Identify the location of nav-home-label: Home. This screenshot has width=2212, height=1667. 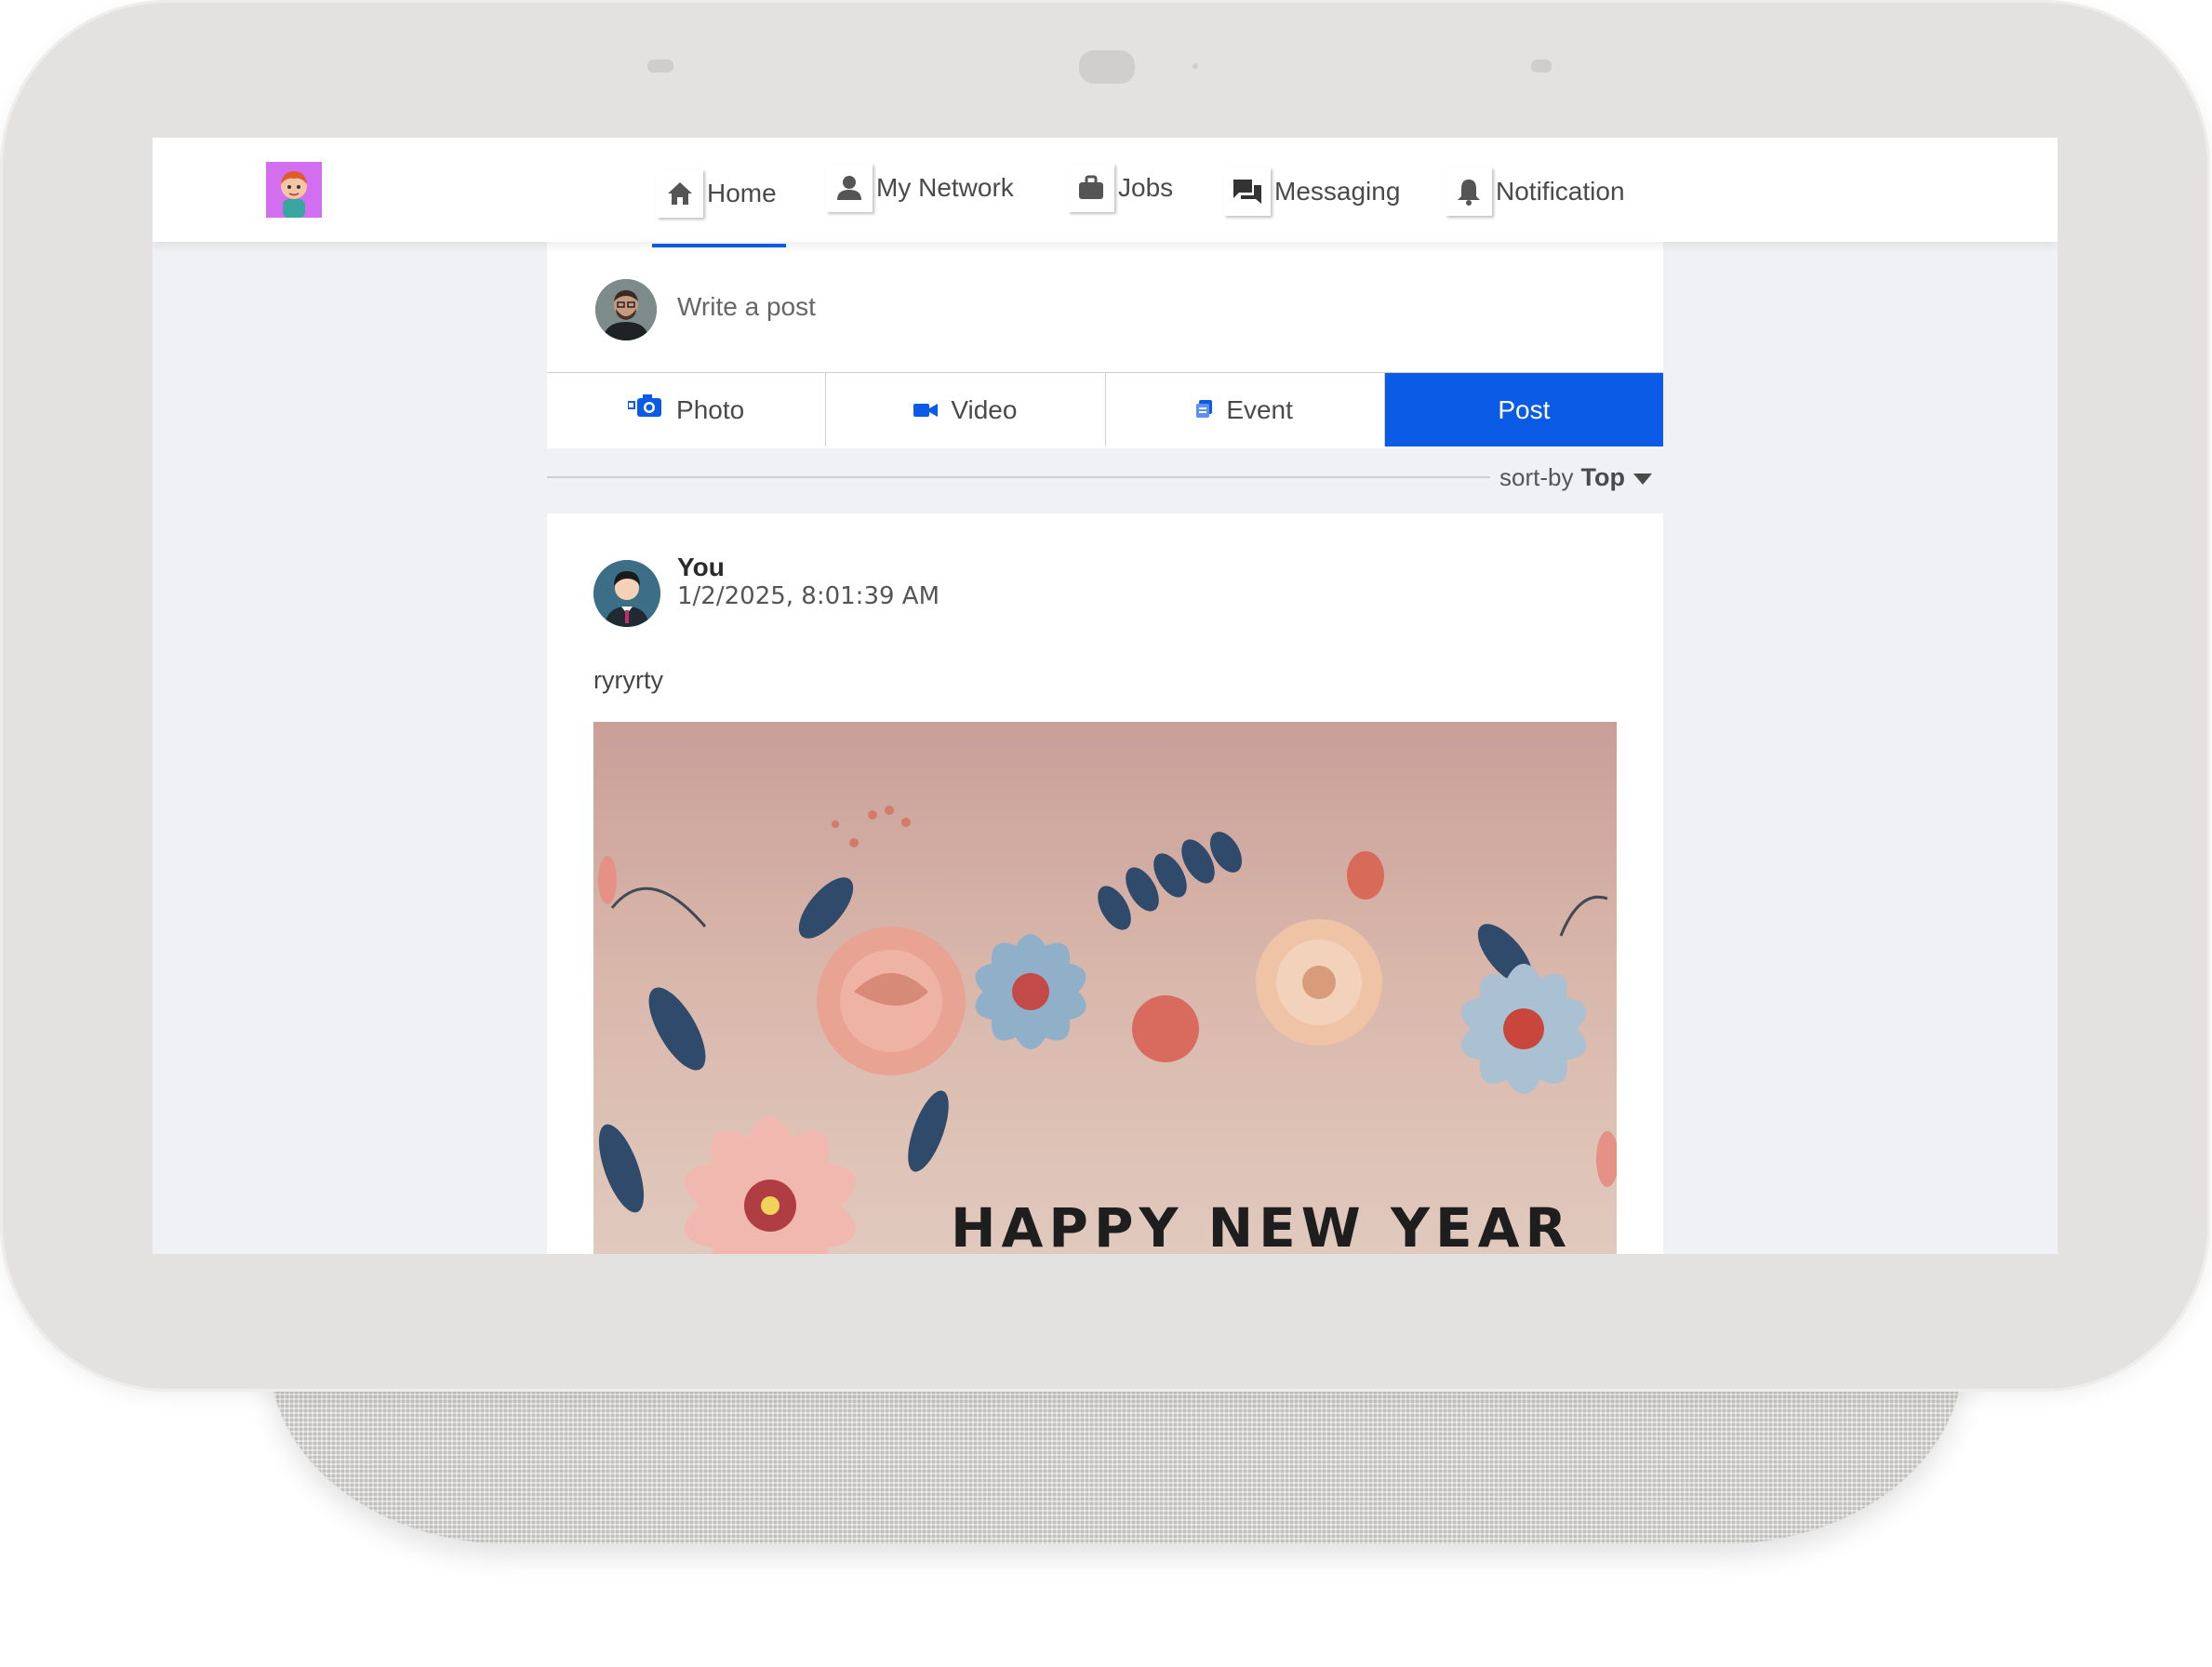
(742, 193).